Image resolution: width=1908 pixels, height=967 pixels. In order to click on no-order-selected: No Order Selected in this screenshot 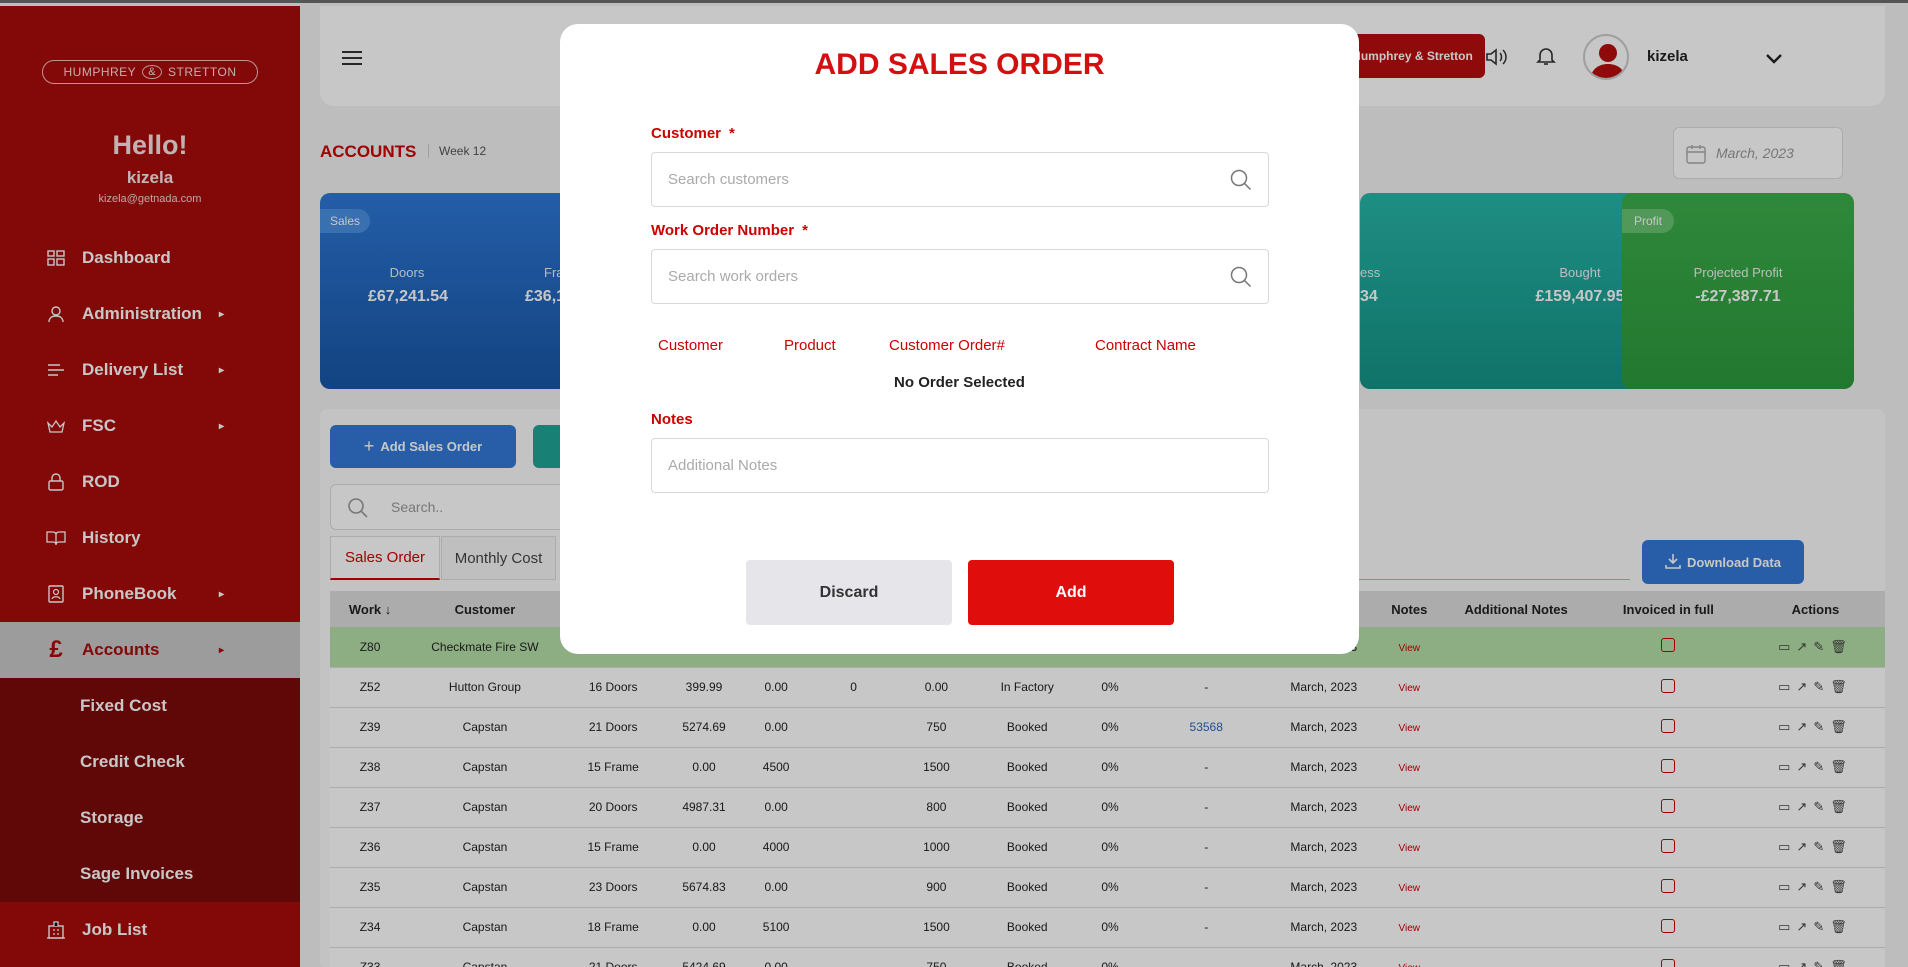, I will do `click(959, 382)`.